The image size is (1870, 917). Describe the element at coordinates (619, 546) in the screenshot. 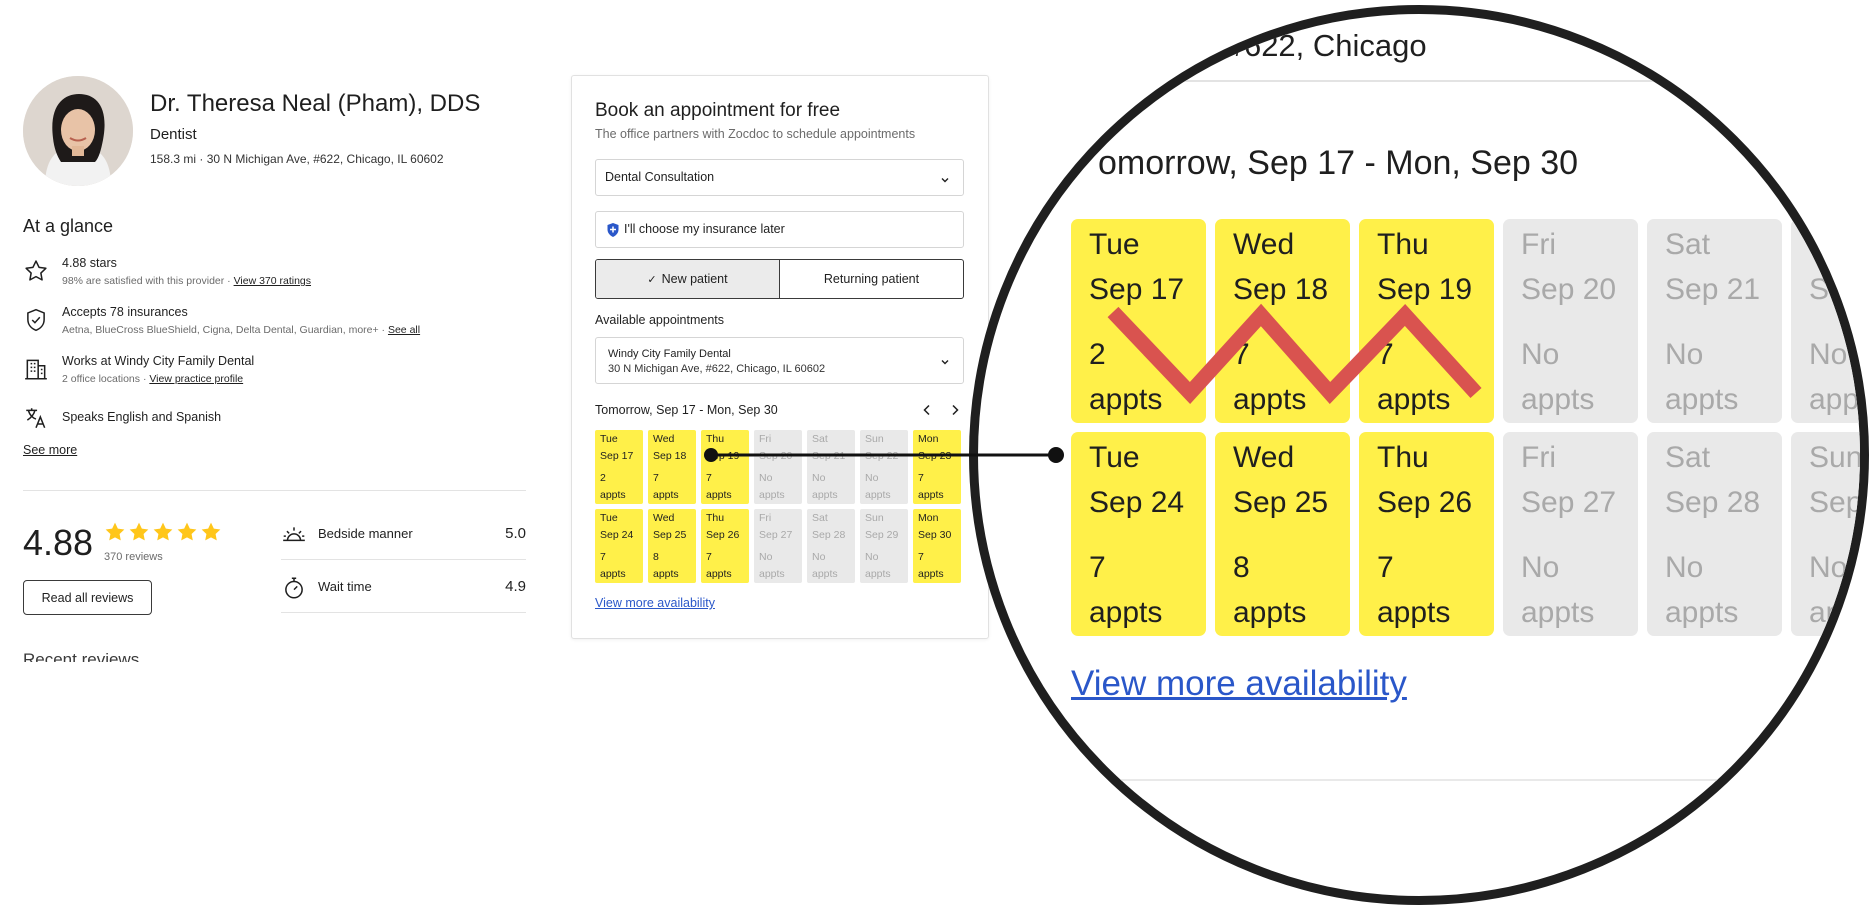

I see `appointment-slot: Tue Sep 24 7 appts` at that location.